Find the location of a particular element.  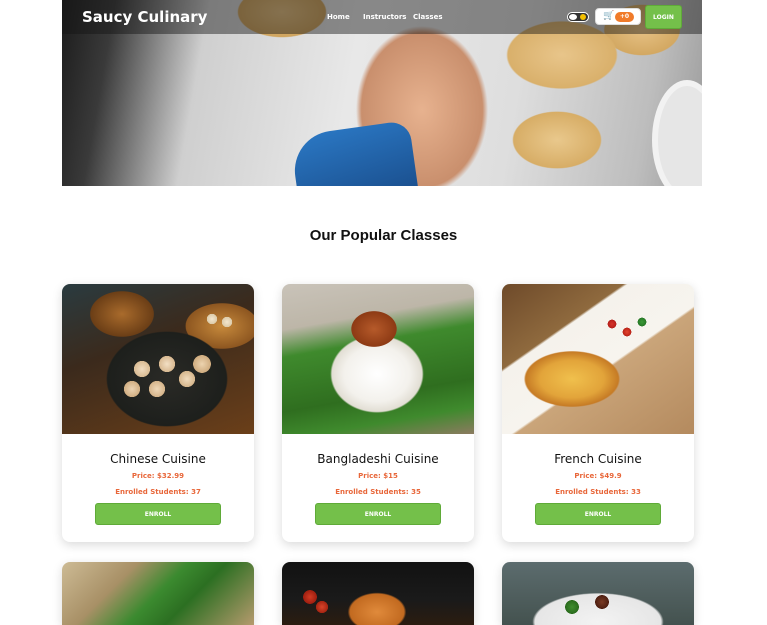

toggle-knob is located at coordinates (573, 17).